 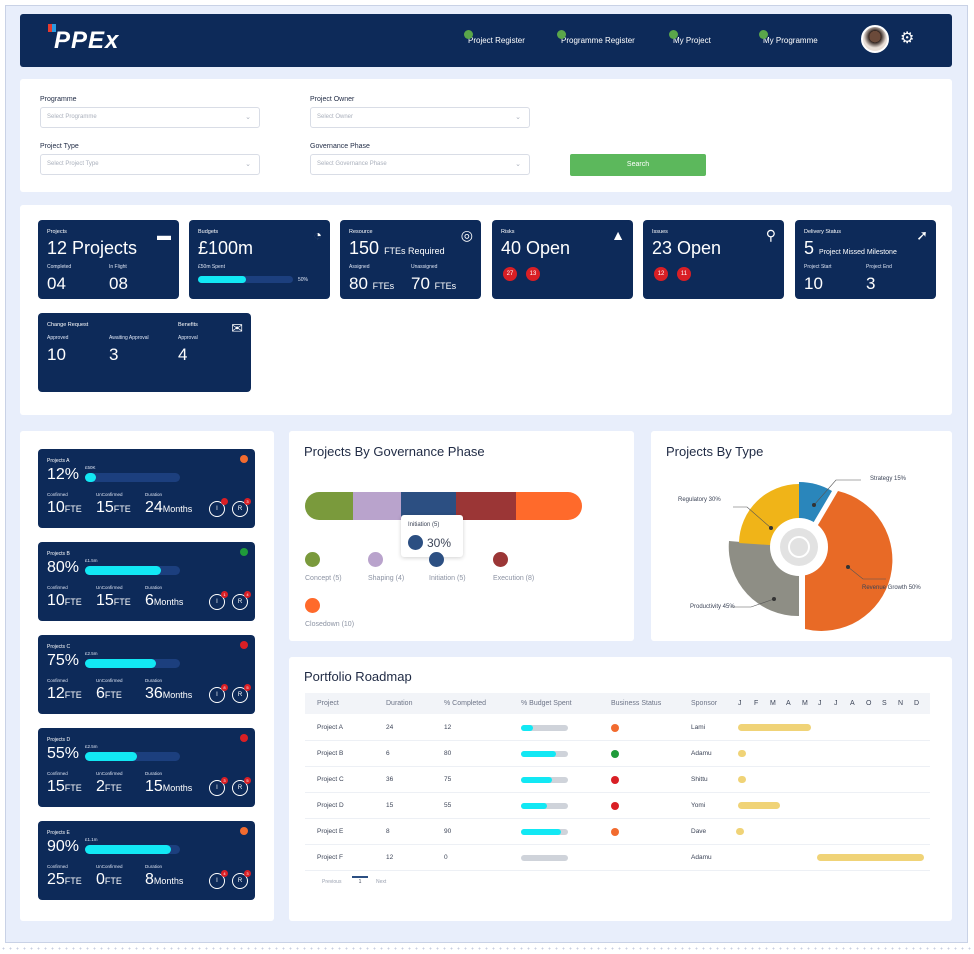 I want to click on risks-circle-icon: R4, so click(x=241, y=600).